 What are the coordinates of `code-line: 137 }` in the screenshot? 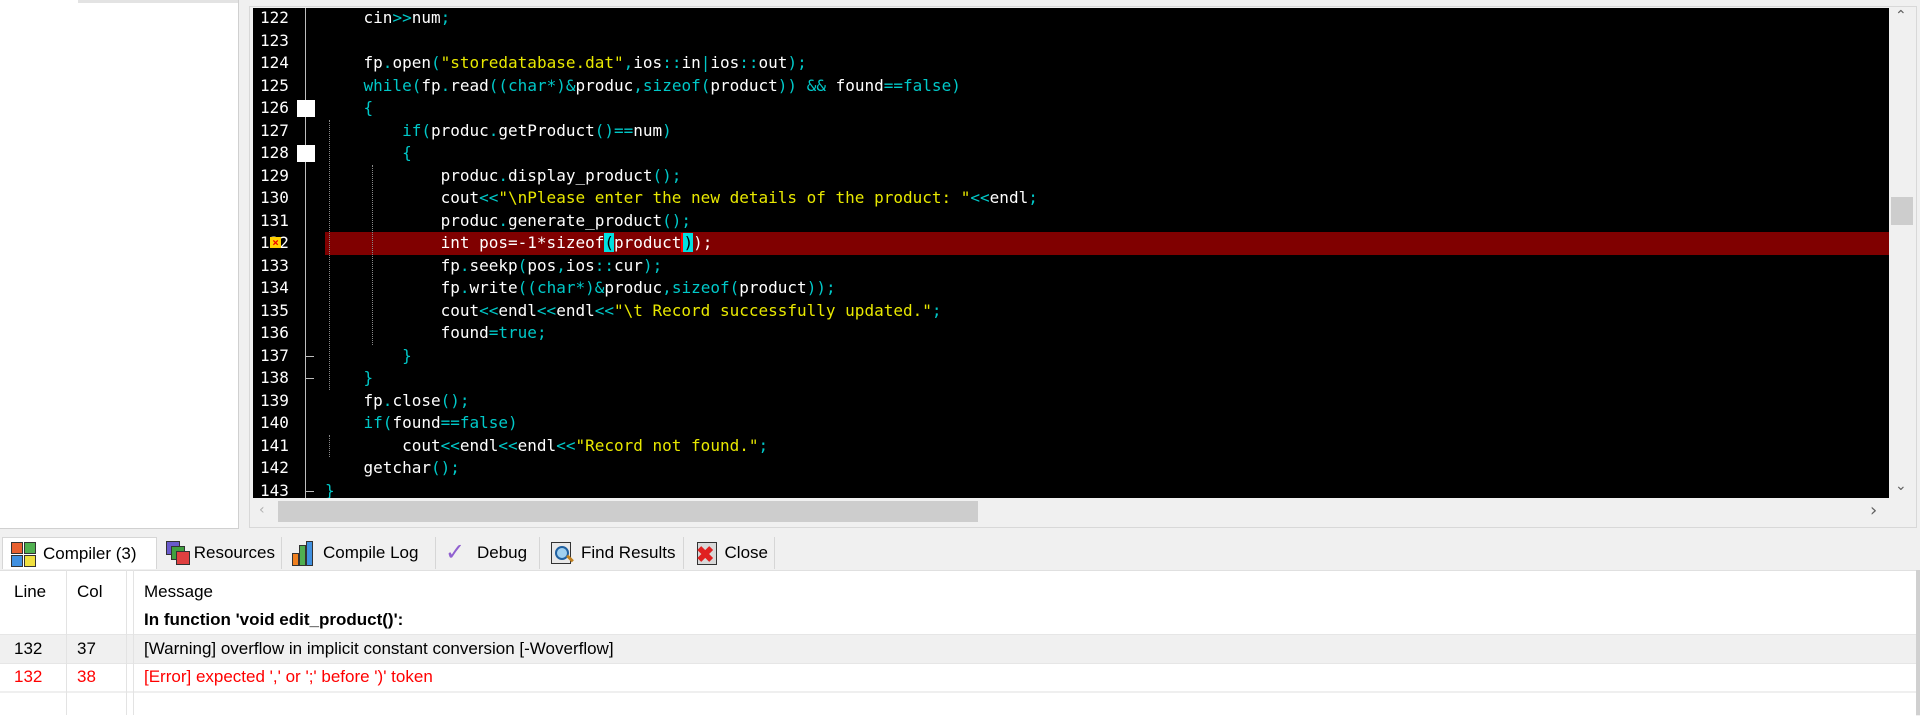 It's located at (1071, 356).